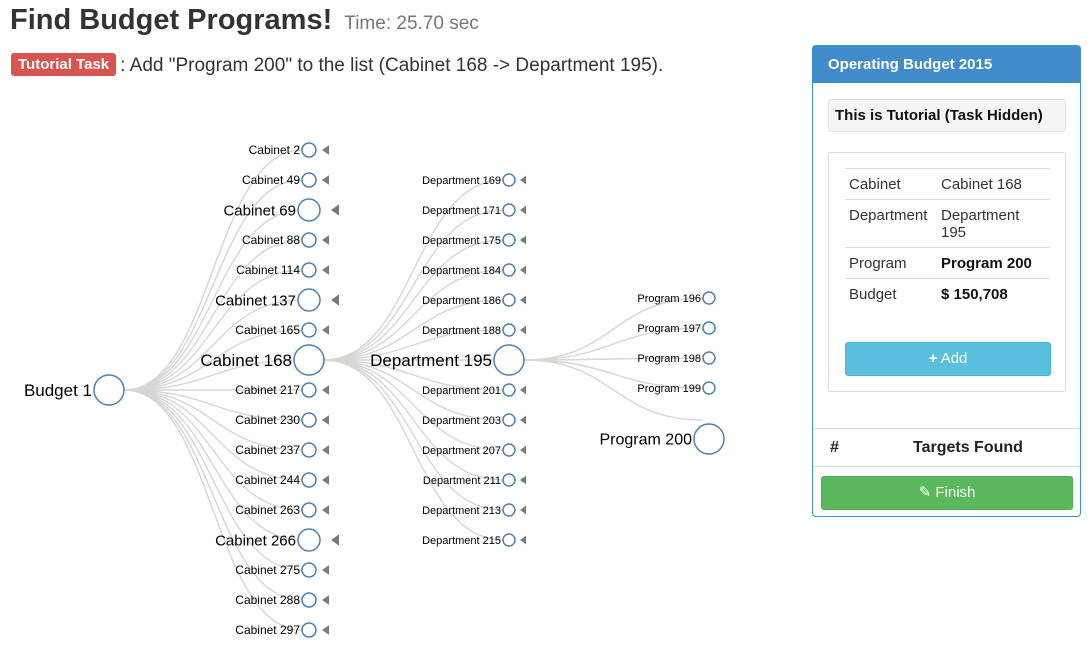 This screenshot has height=654, width=1091. I want to click on tree-node-cabinet-165: Cabinet 165, so click(282, 330).